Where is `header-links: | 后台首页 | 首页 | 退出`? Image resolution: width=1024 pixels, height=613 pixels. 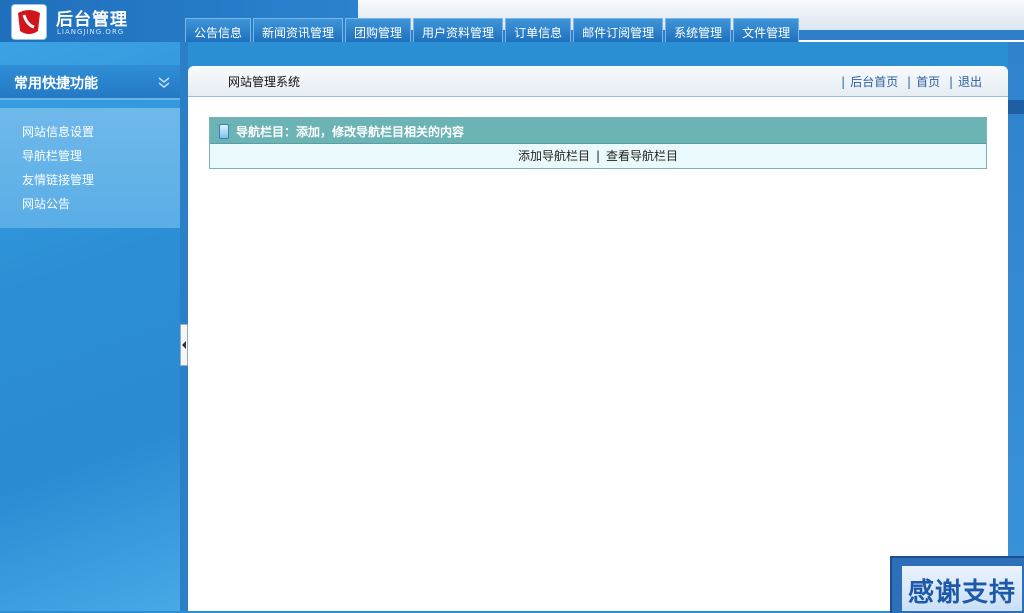 header-links: | 后台首页 | 首页 | 退出 is located at coordinates (909, 81).